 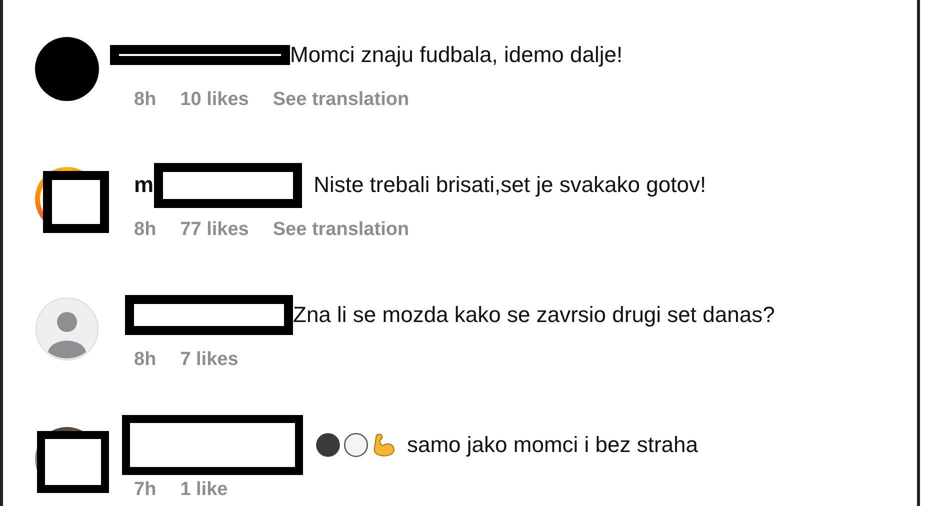 I want to click on flexed-arm-icon, so click(x=384, y=445).